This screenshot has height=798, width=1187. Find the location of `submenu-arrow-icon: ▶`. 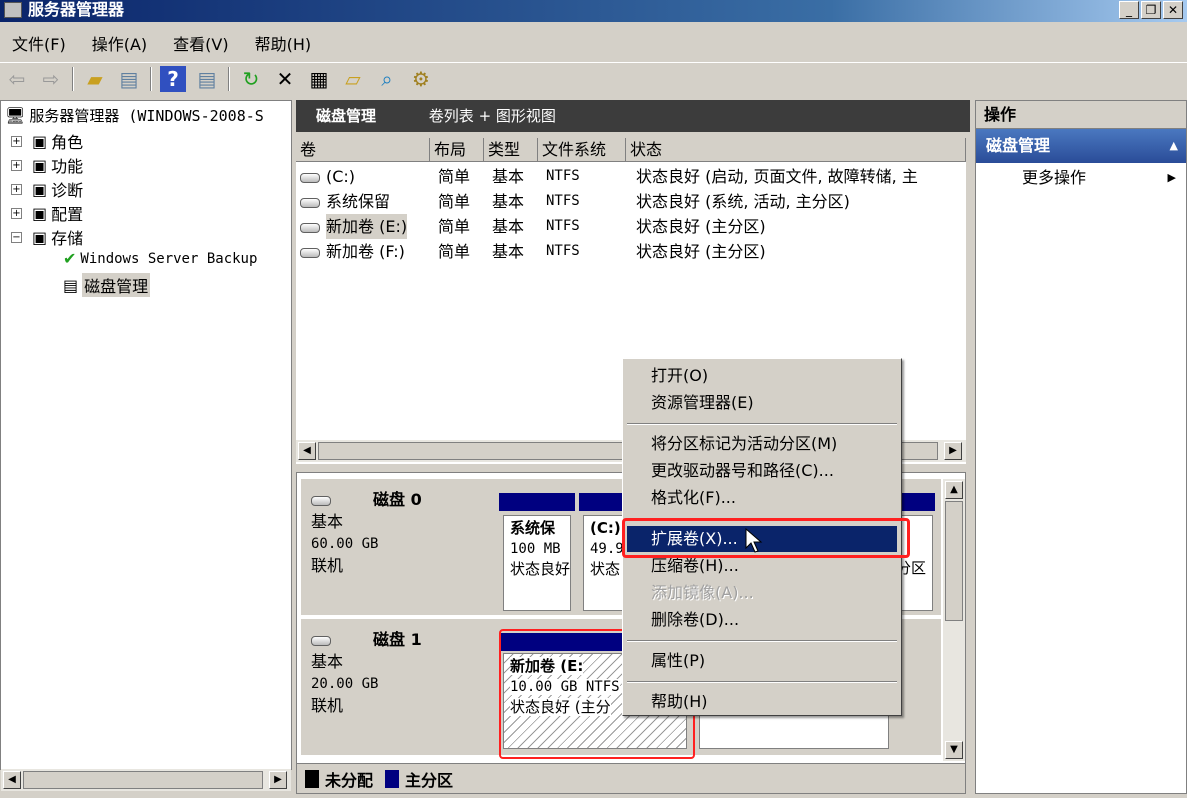

submenu-arrow-icon: ▶ is located at coordinates (1171, 177).